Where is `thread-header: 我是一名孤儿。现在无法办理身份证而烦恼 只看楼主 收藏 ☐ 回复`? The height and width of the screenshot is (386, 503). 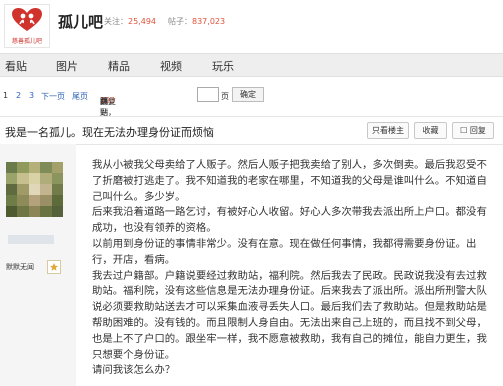
thread-header: 我是一名孤儿。现在无法办理身份证而烦恼 只看楼主 收藏 ☐ 回复 is located at coordinates (251, 130).